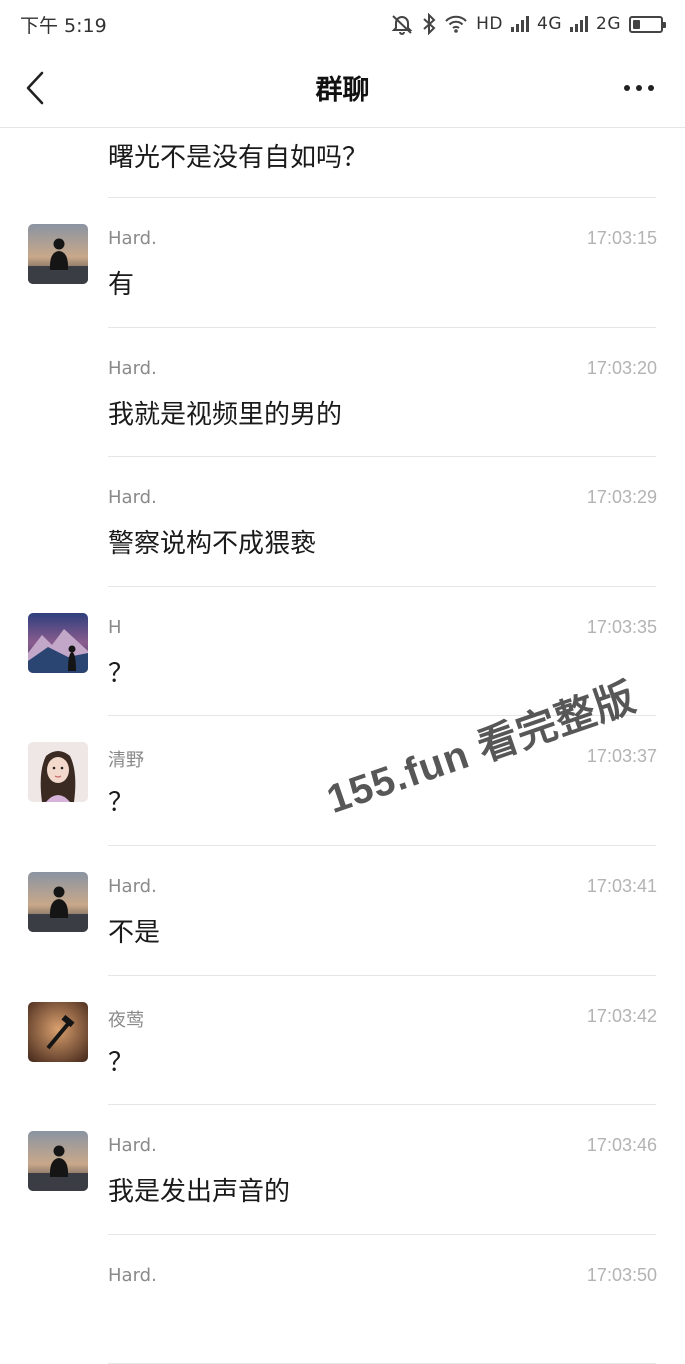  What do you see at coordinates (121, 285) in the screenshot?
I see `message-text: 有` at bounding box center [121, 285].